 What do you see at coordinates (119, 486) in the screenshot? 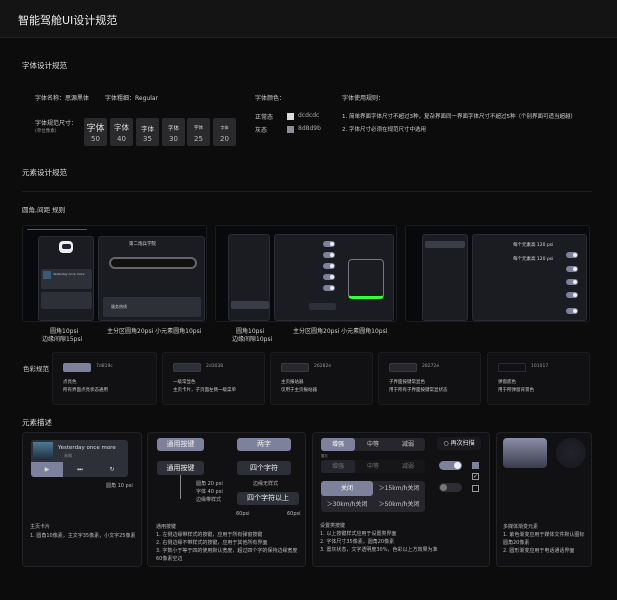
I see `radius-note: 圆角 10 psi` at bounding box center [119, 486].